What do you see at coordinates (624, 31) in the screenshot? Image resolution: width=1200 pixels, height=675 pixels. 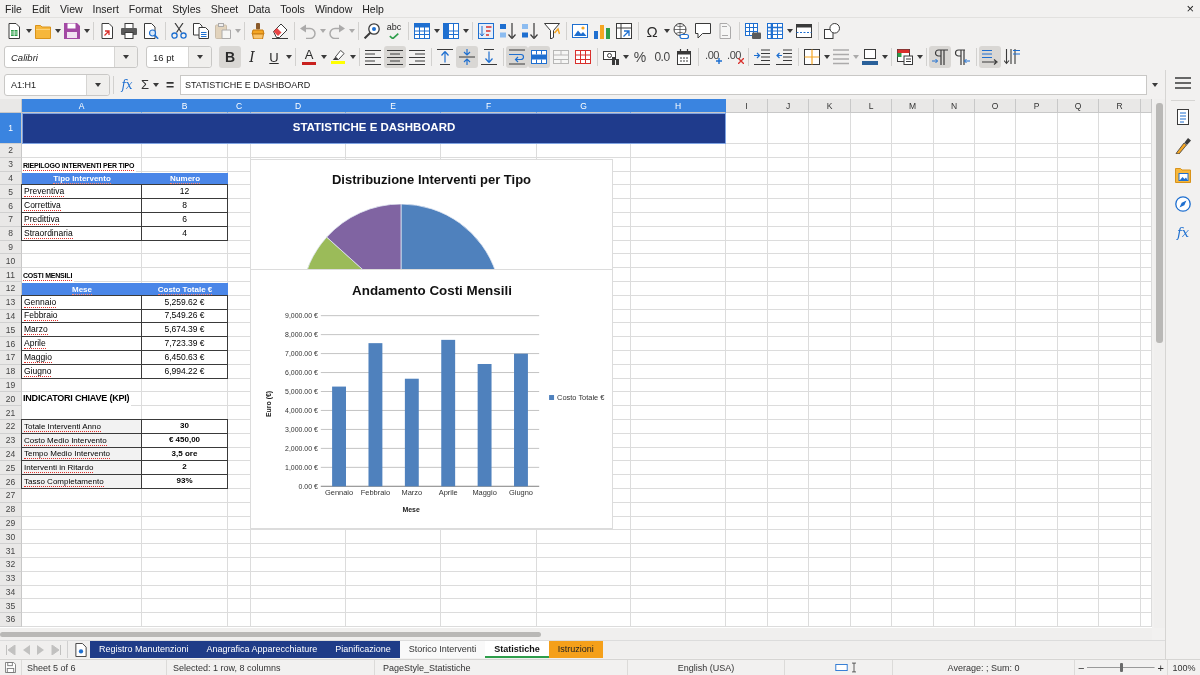 I see `pivot-table-button` at bounding box center [624, 31].